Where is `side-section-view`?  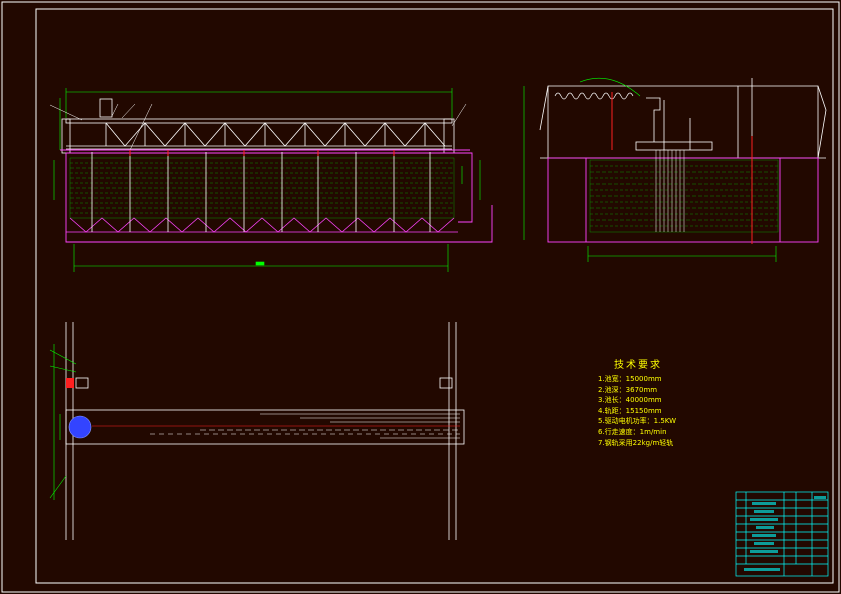
side-section-view is located at coordinates (675, 169).